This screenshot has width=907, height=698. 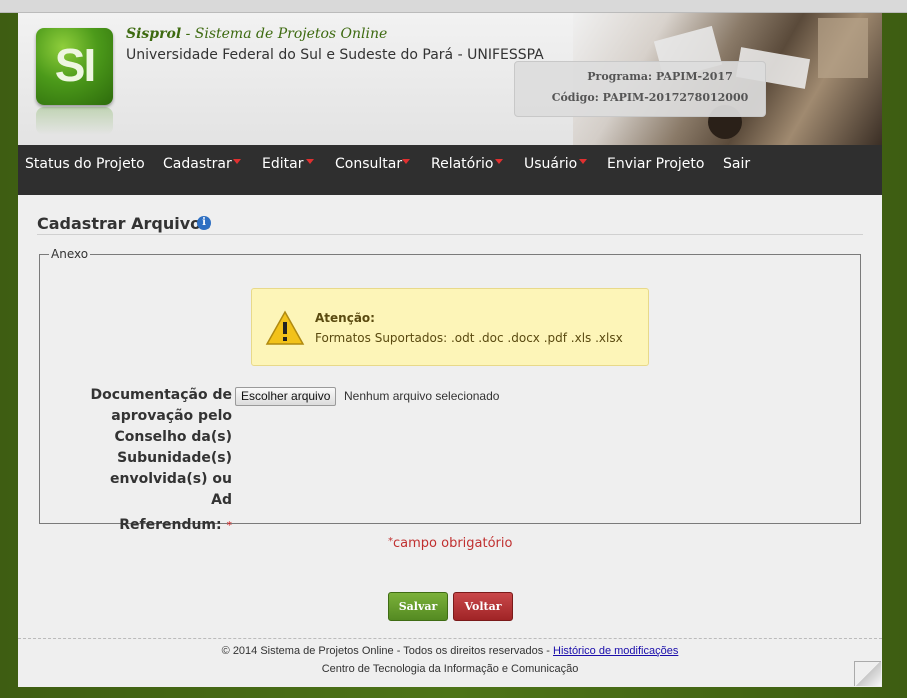 I want to click on nav-relatorio: Relatório, so click(x=467, y=170).